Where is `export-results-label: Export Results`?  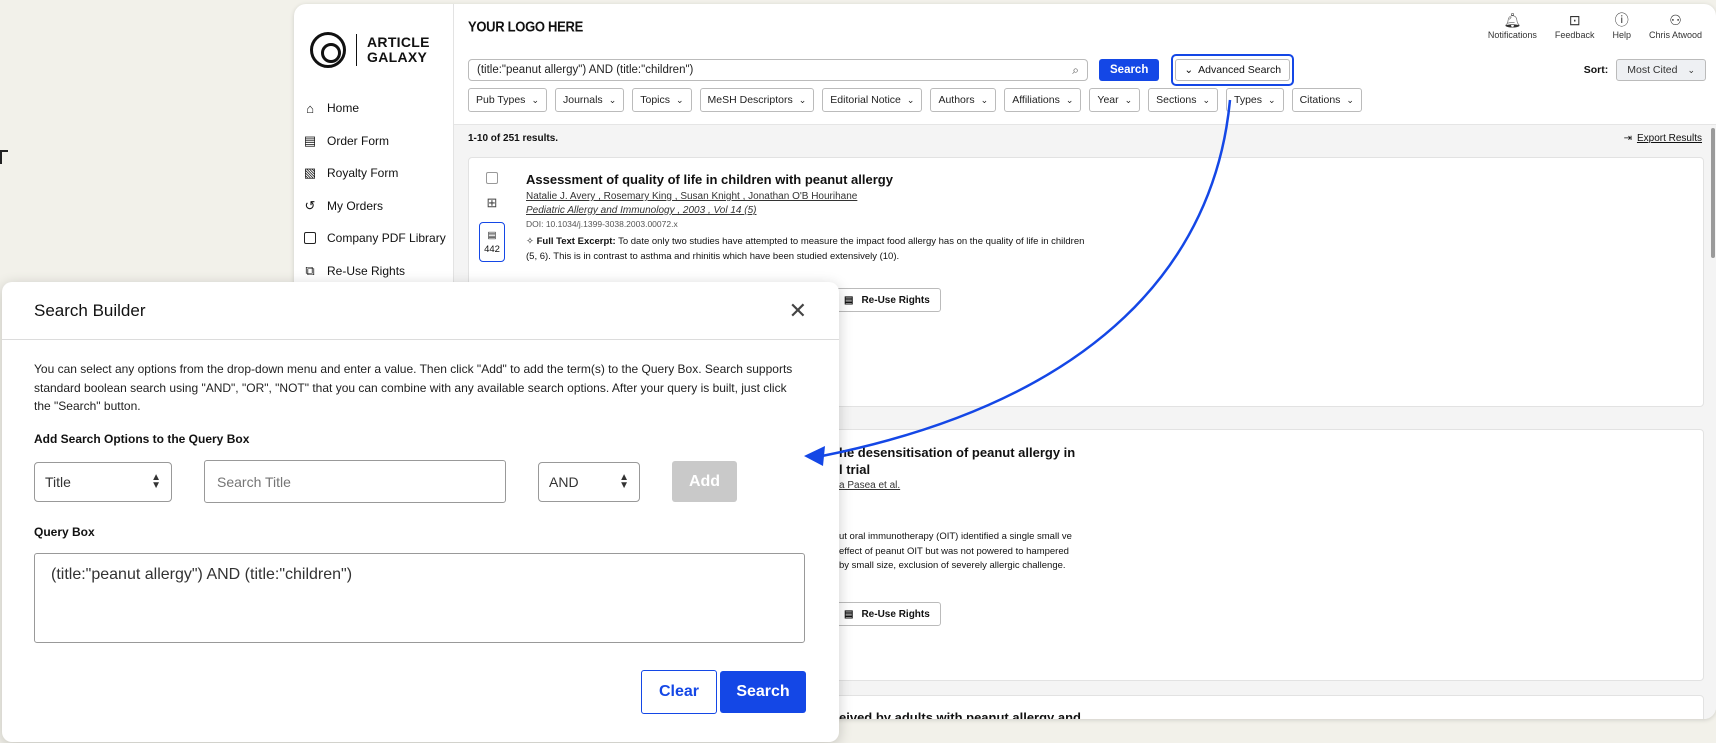 export-results-label: Export Results is located at coordinates (1669, 138).